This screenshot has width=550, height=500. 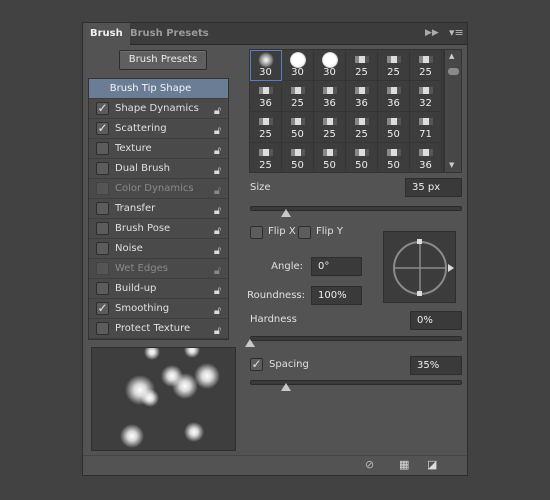 What do you see at coordinates (135, 208) in the screenshot?
I see `option-label: Transfer` at bounding box center [135, 208].